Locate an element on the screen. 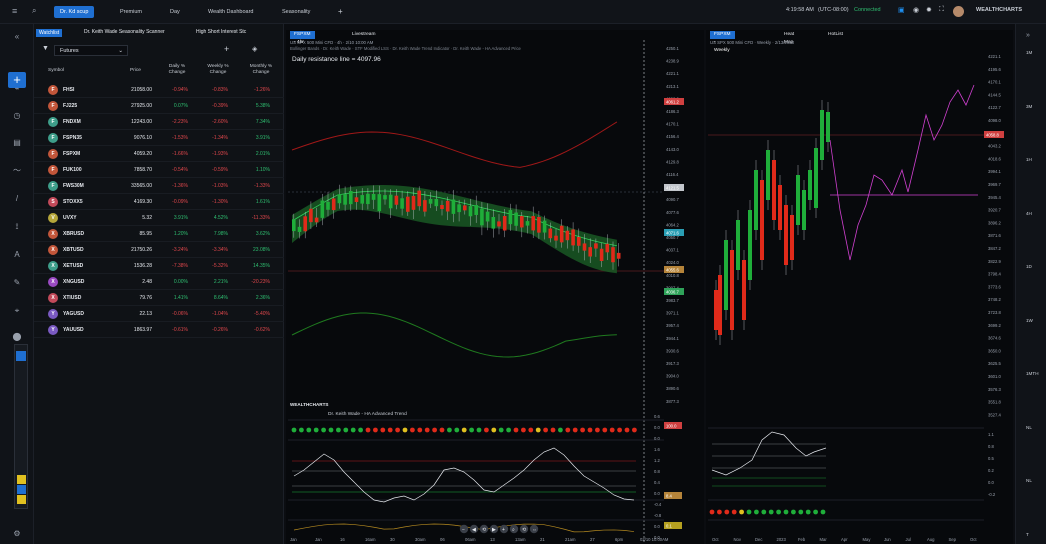 This screenshot has height=544, width=1046. watchlist-row: F FSPXM 4059.20 -1.66% -1.93% 2.01% is located at coordinates (159, 154).